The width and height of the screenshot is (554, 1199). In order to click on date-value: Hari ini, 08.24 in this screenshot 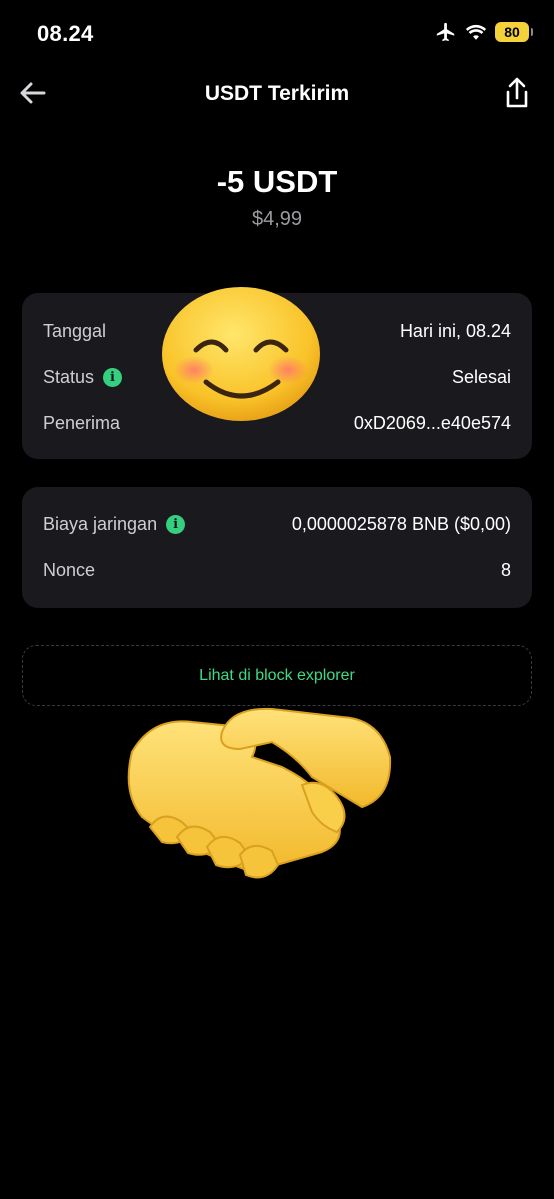, I will do `click(455, 330)`.